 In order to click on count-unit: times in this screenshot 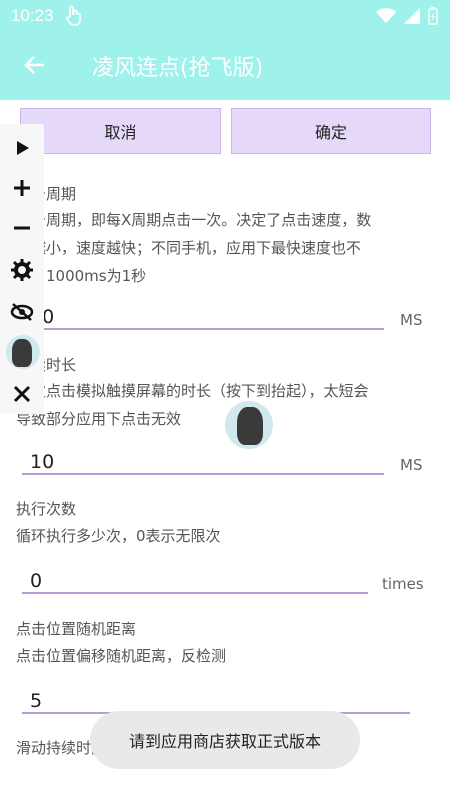, I will do `click(403, 584)`.